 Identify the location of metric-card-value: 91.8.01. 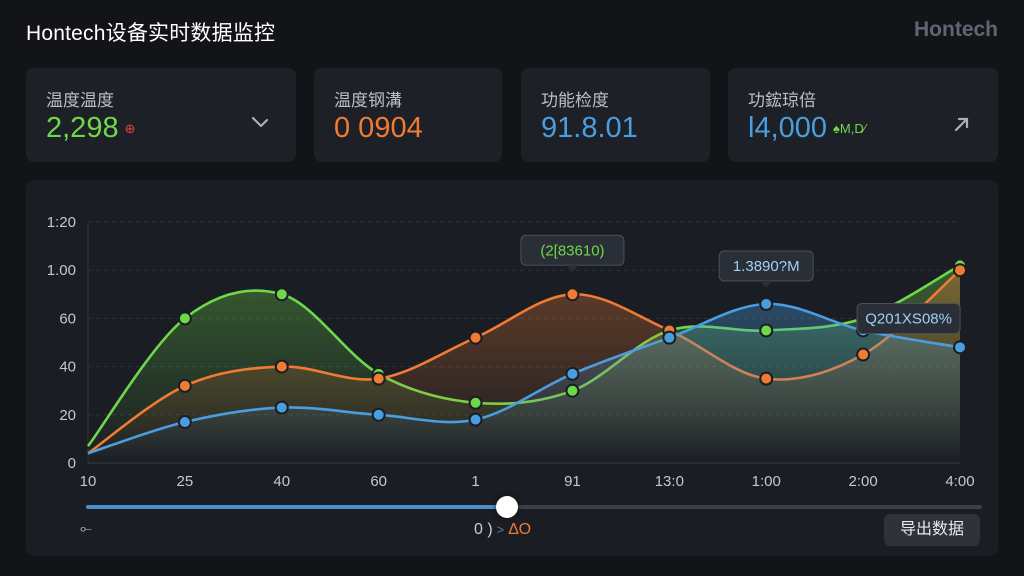
(589, 128).